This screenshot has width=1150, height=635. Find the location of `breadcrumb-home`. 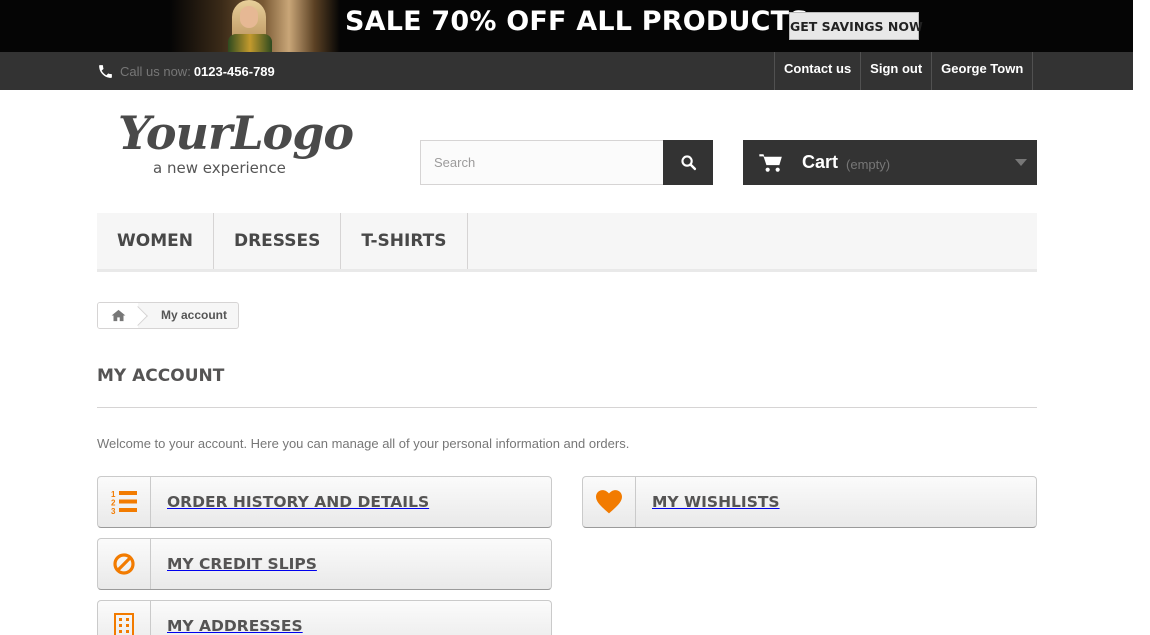

breadcrumb-home is located at coordinates (118, 315).